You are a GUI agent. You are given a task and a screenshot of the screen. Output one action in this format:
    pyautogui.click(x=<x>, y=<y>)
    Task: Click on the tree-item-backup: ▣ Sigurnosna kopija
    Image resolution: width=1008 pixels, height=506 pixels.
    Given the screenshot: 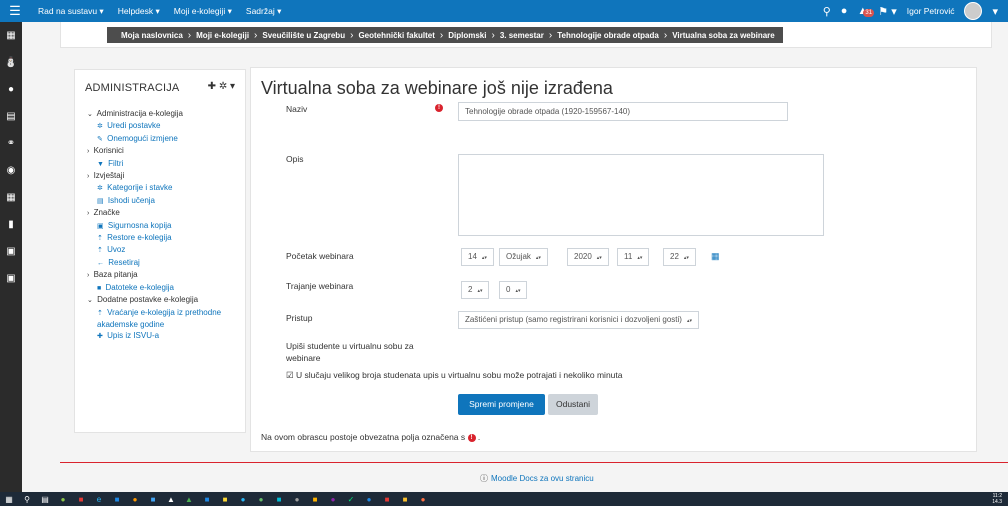 What is the action you would take?
    pyautogui.click(x=164, y=226)
    